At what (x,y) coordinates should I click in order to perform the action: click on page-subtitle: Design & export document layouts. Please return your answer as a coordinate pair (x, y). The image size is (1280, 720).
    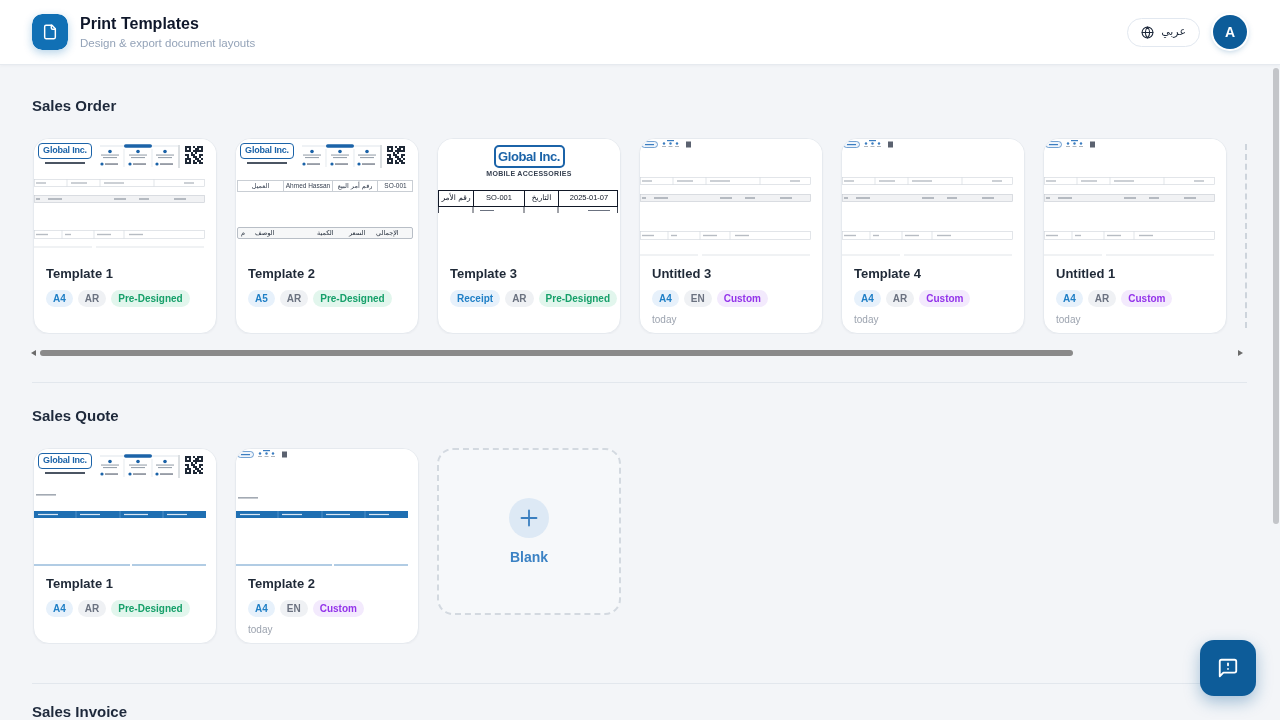
    Looking at the image, I should click on (168, 43).